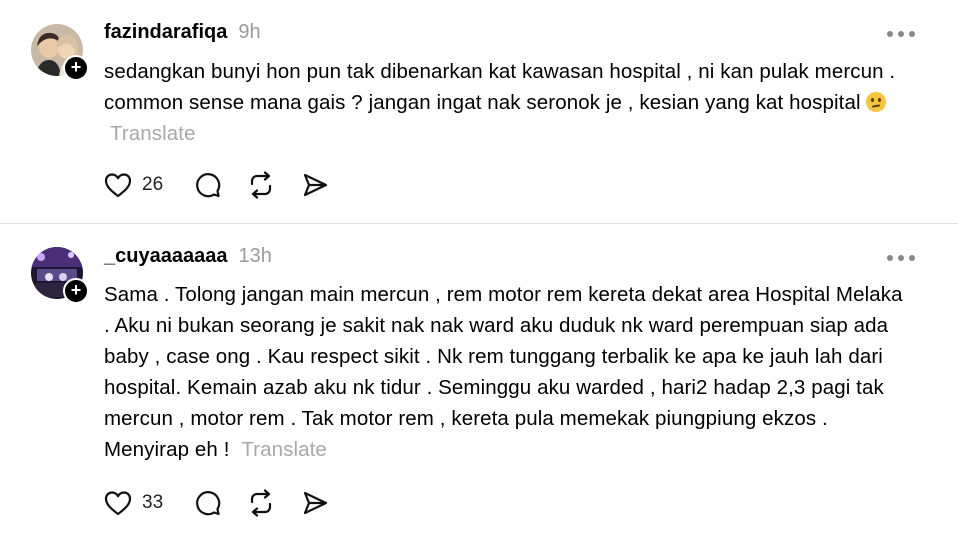 This screenshot has height=538, width=958. Describe the element at coordinates (153, 184) in the screenshot. I see `like-count: 26` at that location.